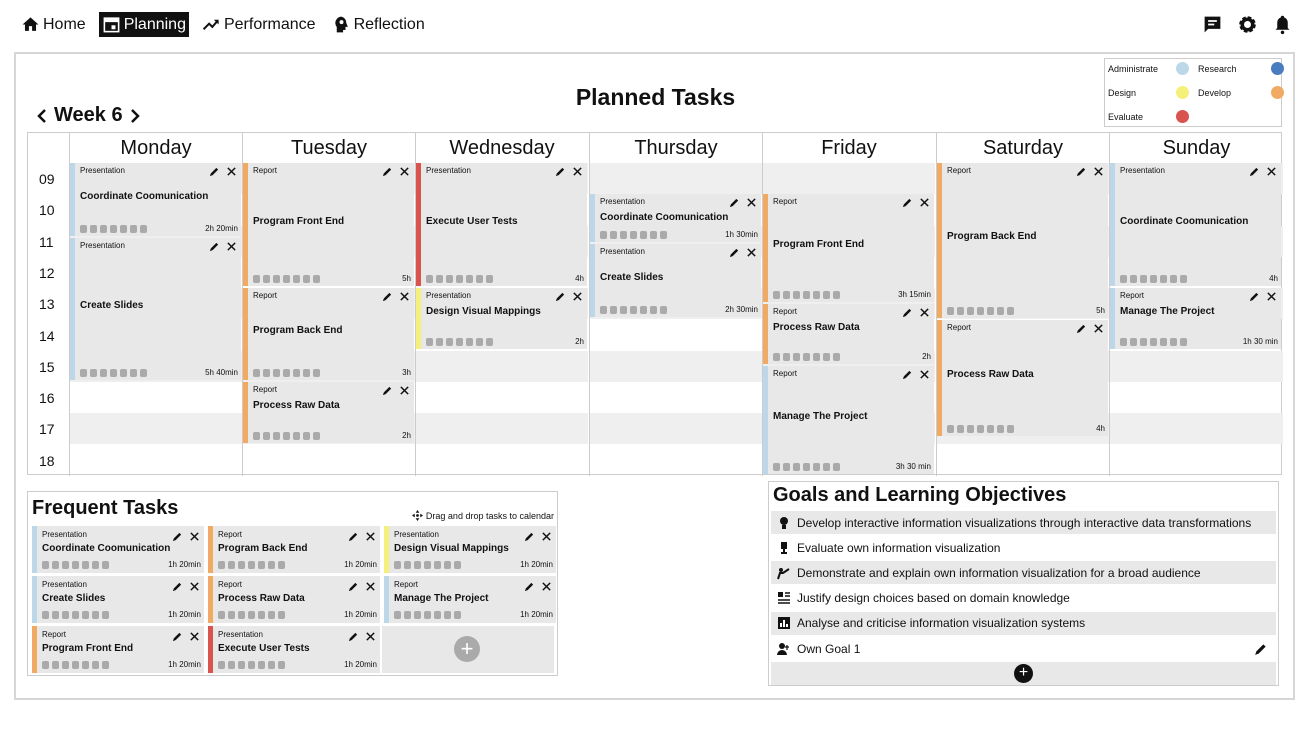  I want to click on calendar-task: Report Program Back End 5h, so click(1022, 240).